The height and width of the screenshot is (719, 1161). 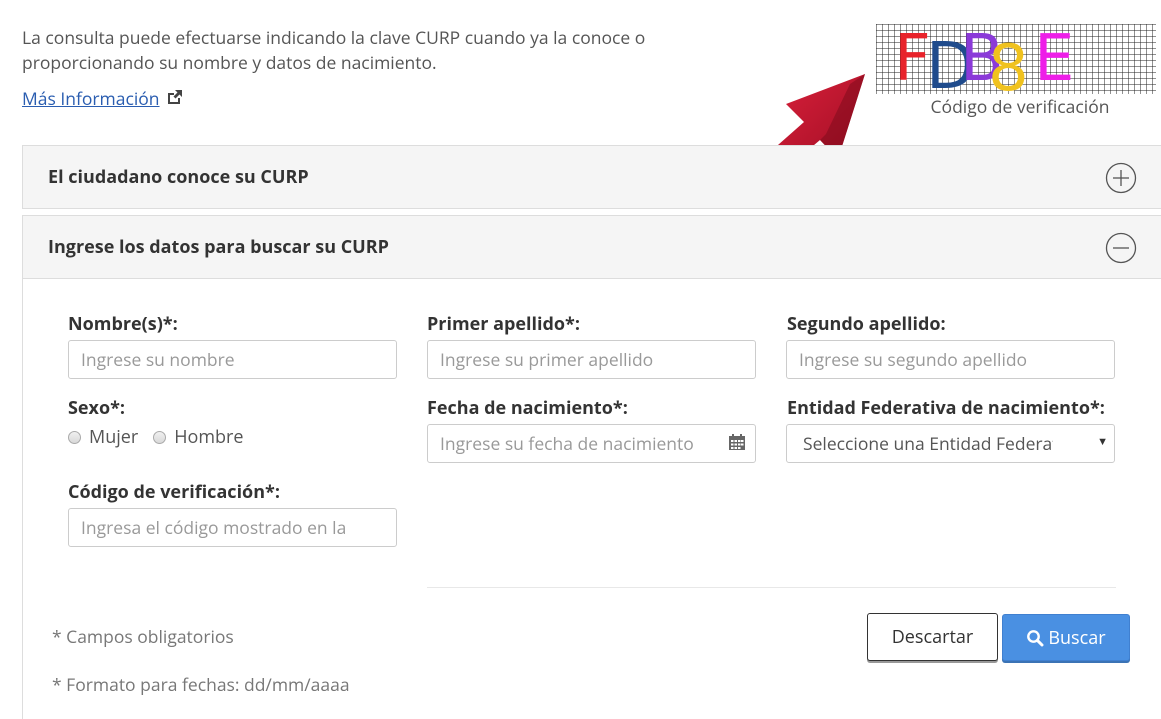 What do you see at coordinates (174, 492) in the screenshot?
I see `codigo-label: Código de verificación*:` at bounding box center [174, 492].